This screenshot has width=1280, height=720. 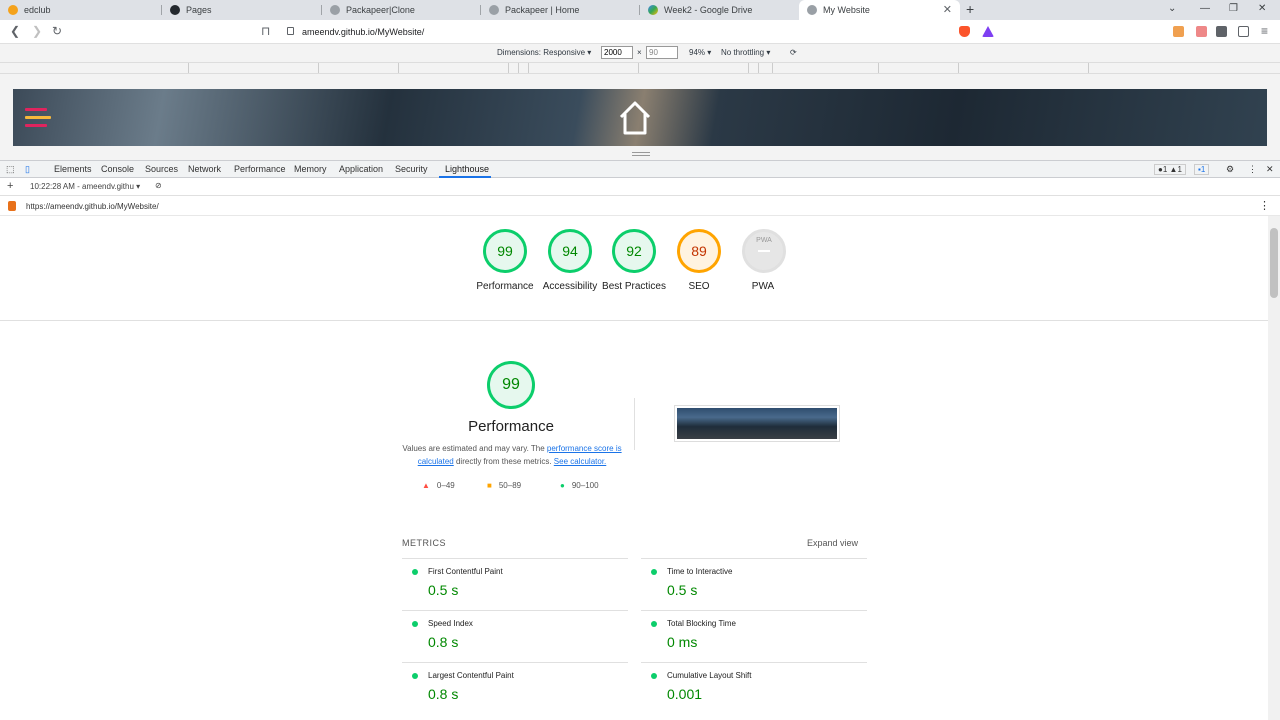 I want to click on final-screenshot-thumbnail, so click(x=757, y=423).